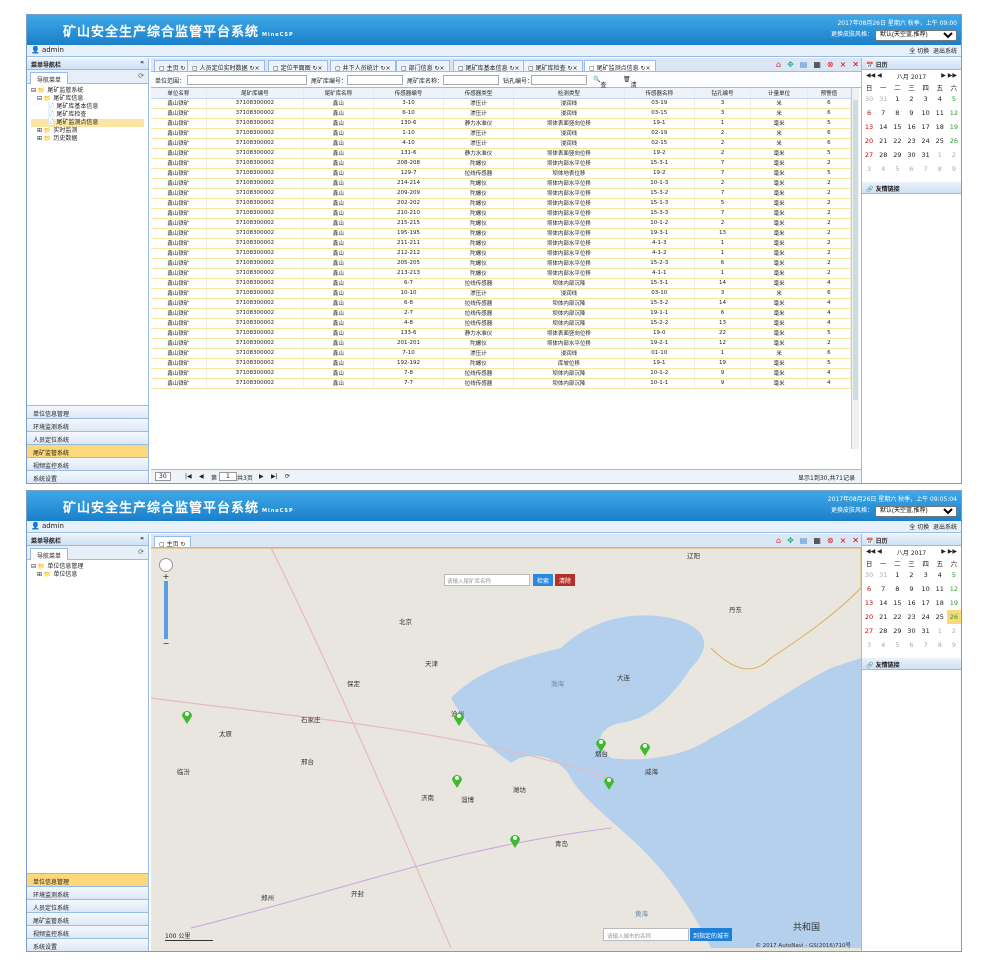 This screenshot has width=988, height=976. What do you see at coordinates (869, 155) in the screenshot?
I see `calendar-day: 27` at bounding box center [869, 155].